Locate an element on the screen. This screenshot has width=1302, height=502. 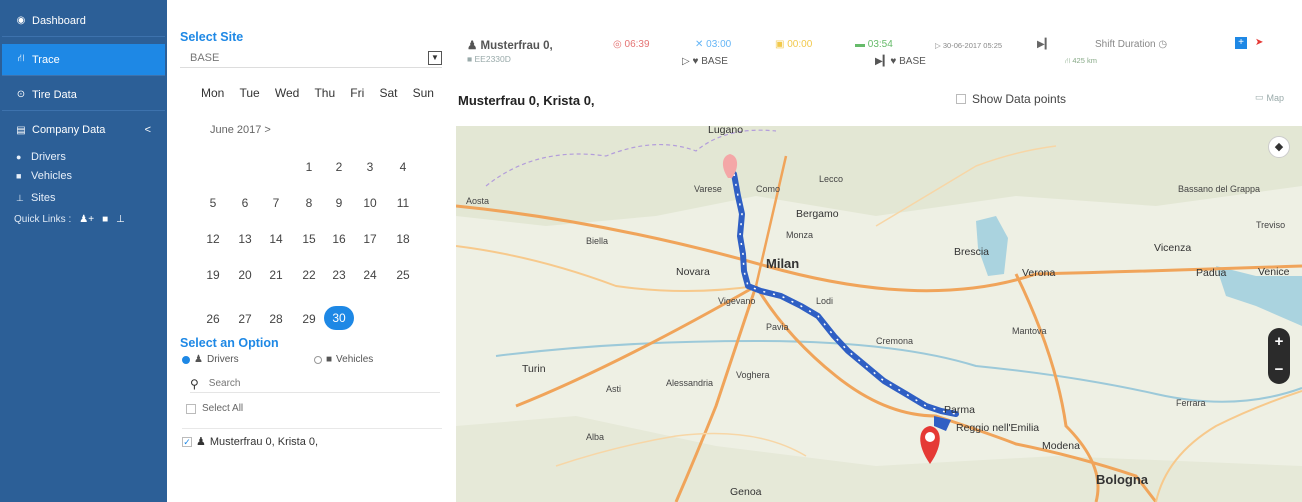
sidebar-item-drivers-label: Drivers is located at coordinates (48, 157).